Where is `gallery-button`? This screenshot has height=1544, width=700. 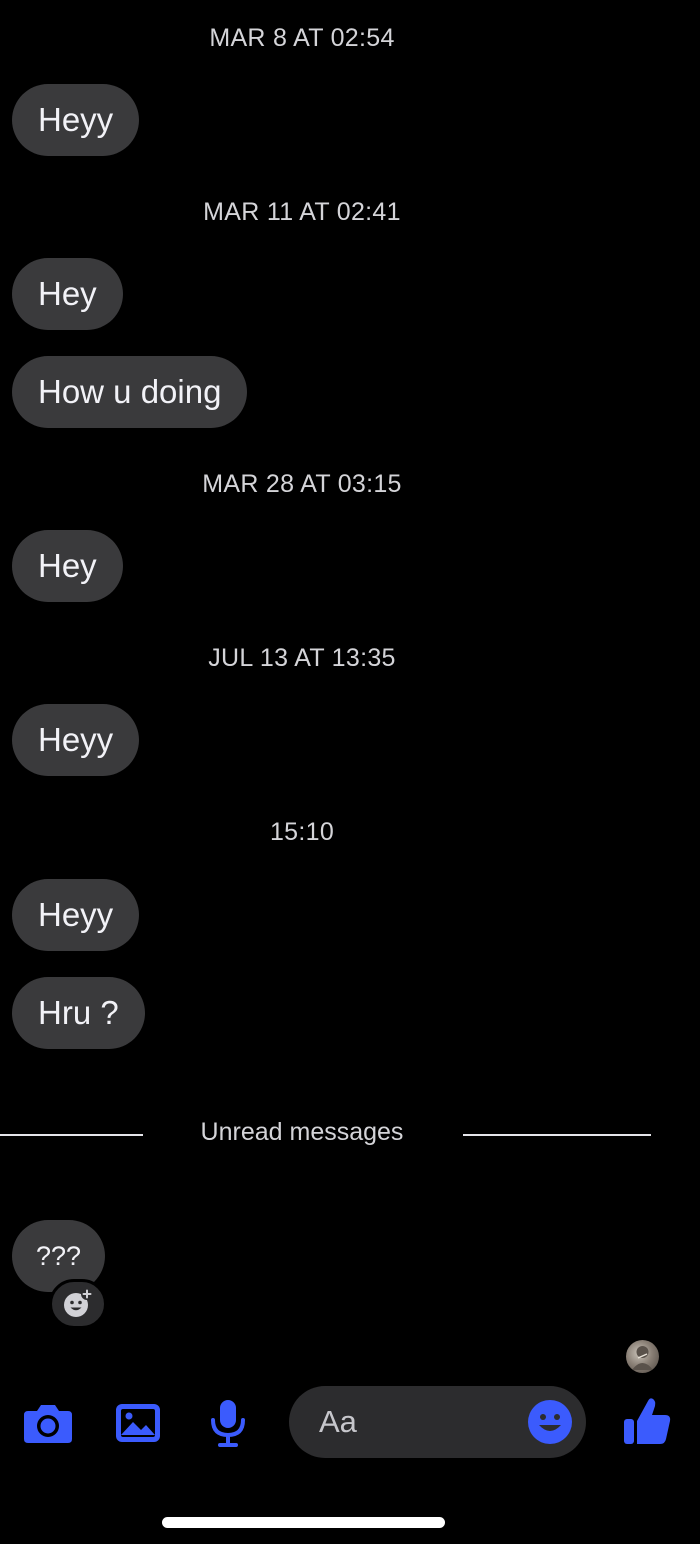
gallery-button is located at coordinates (138, 1423).